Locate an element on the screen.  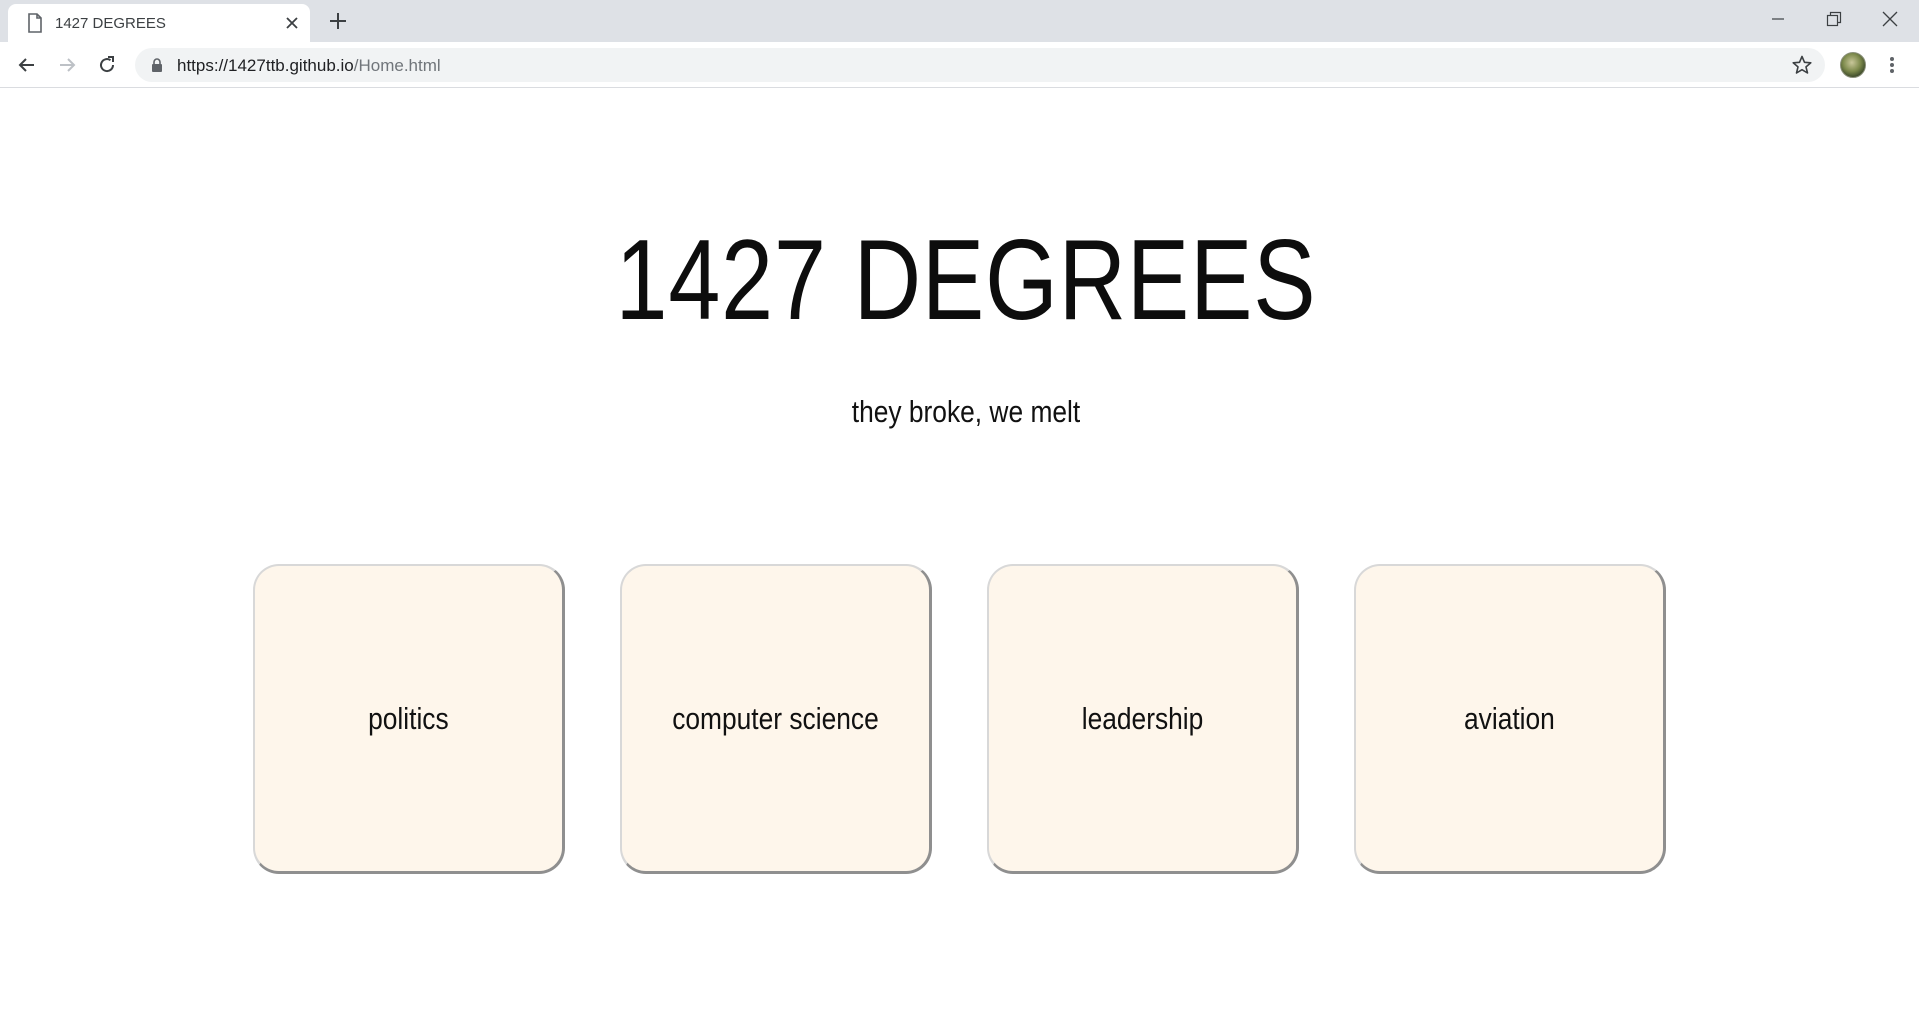
minimize-icon is located at coordinates (1778, 19).